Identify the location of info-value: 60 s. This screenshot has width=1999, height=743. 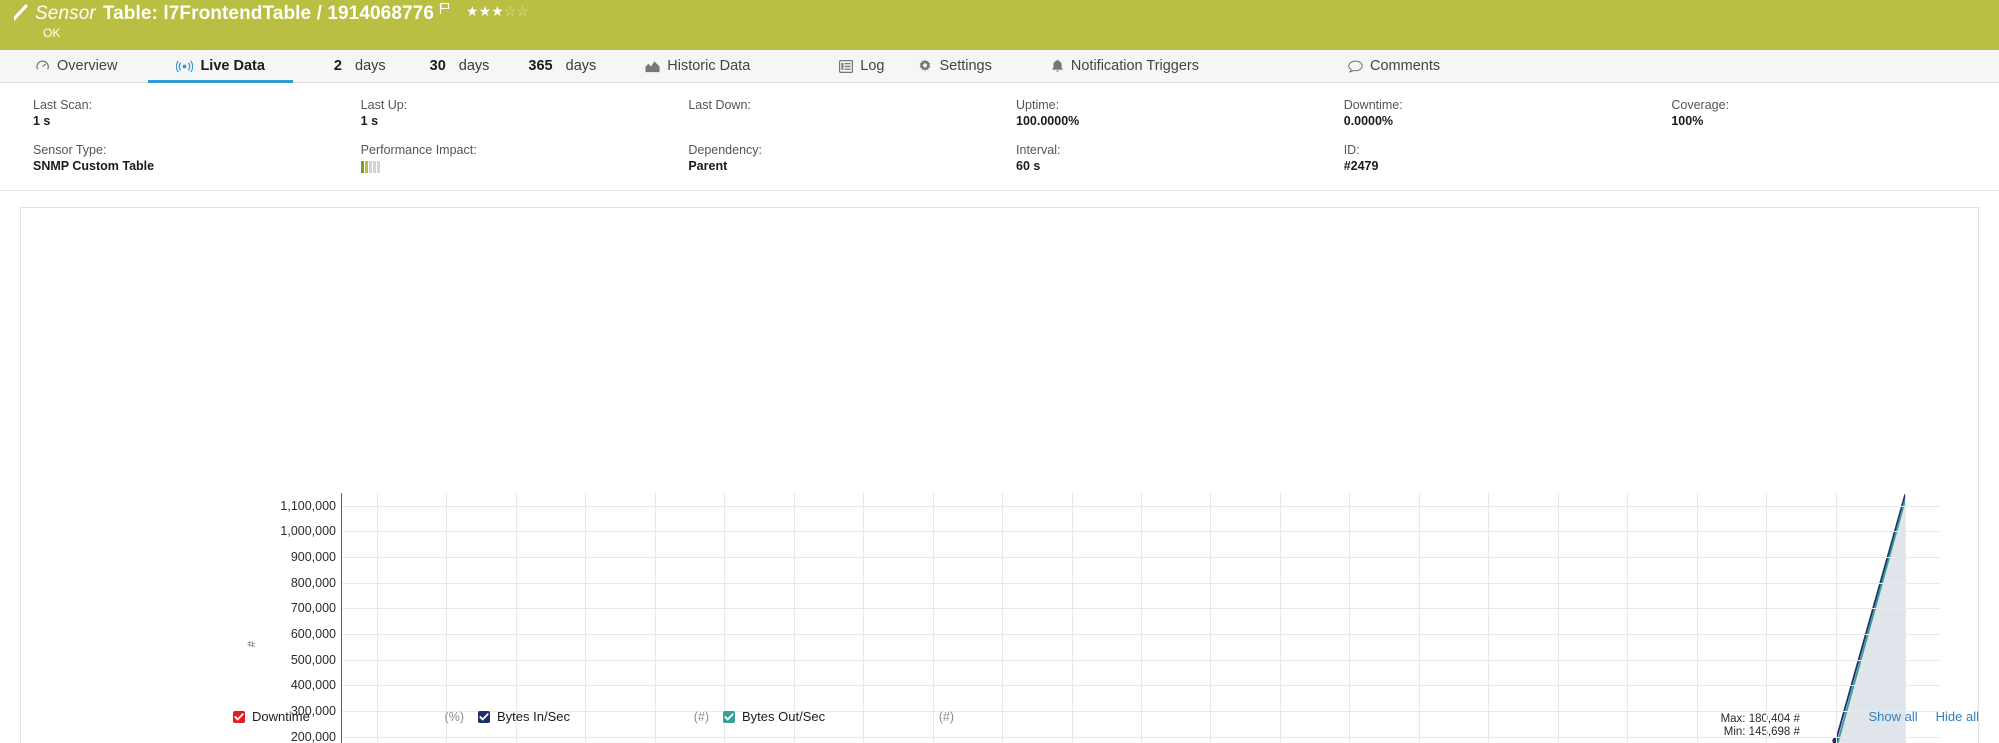
(1028, 166).